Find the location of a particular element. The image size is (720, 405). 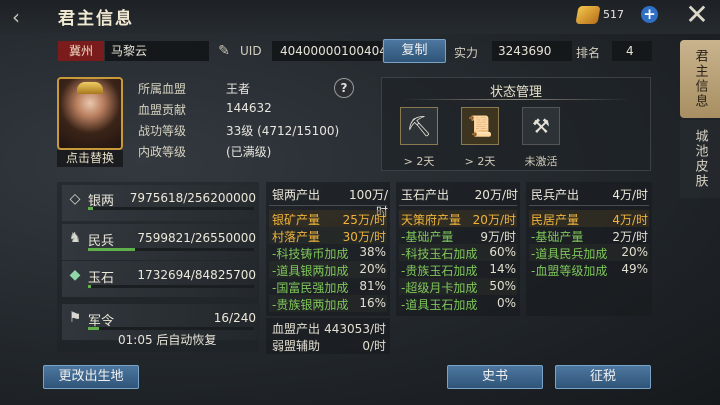

avatar is located at coordinates (90, 113).